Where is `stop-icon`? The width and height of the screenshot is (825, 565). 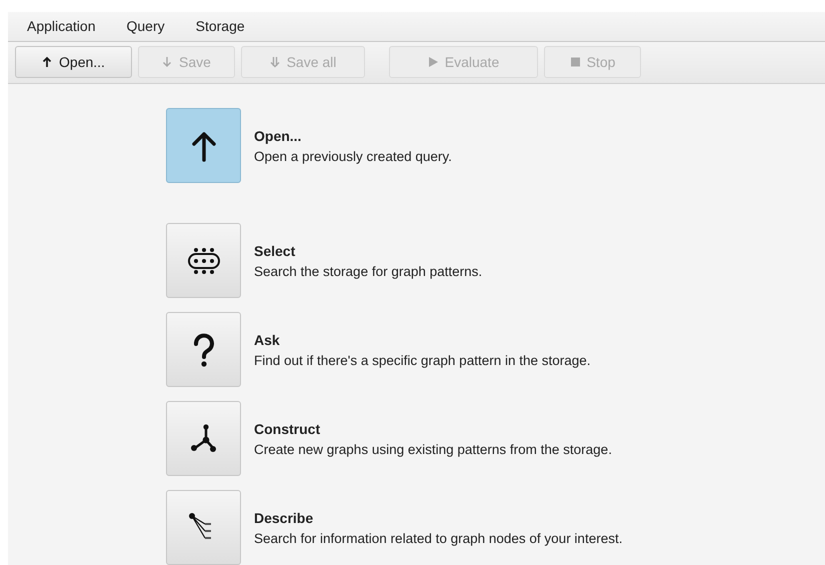 stop-icon is located at coordinates (575, 62).